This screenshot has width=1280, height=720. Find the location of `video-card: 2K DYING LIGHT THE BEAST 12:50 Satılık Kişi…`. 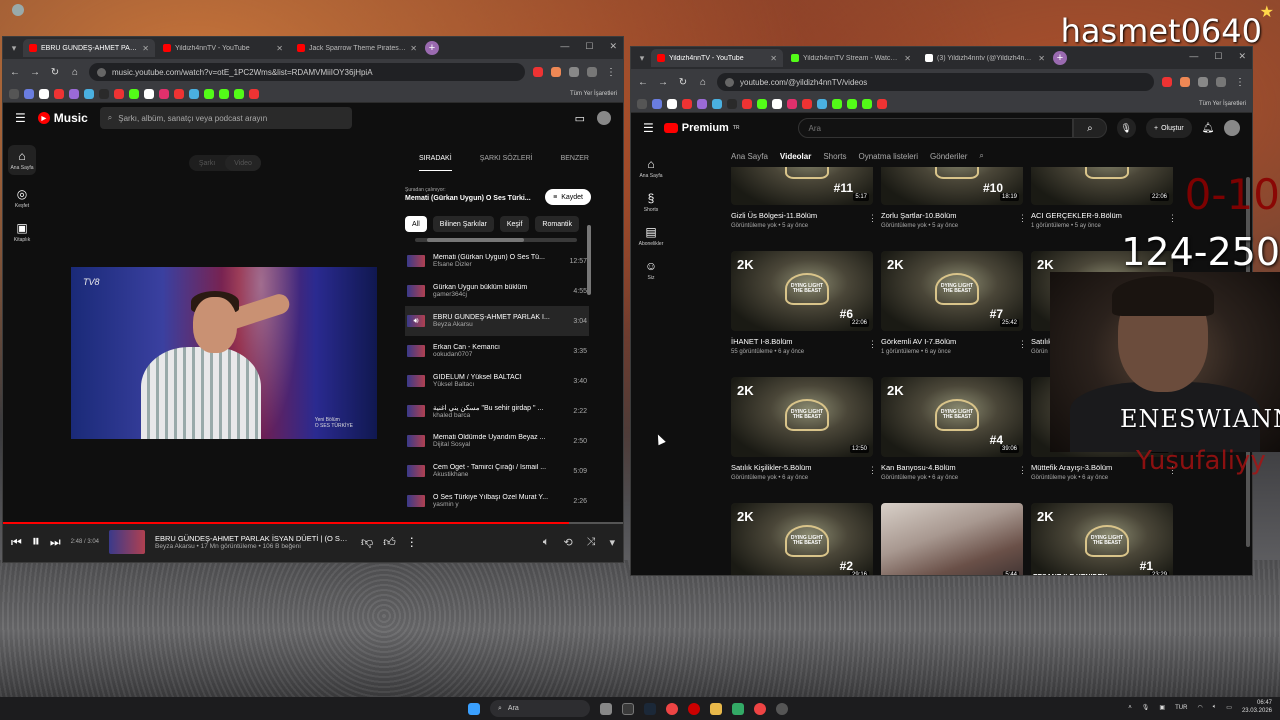

video-card: 2K DYING LIGHT THE BEAST 12:50 Satılık Kişi… is located at coordinates (804, 429).